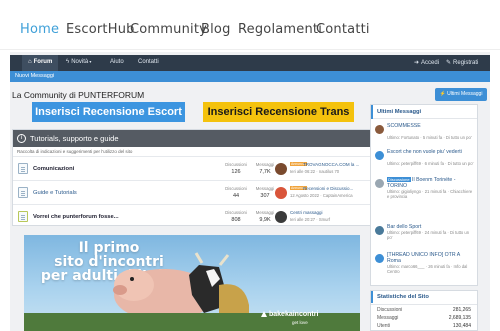  Describe the element at coordinates (442, 94) in the screenshot. I see `bolt-icon: ⚡` at that location.